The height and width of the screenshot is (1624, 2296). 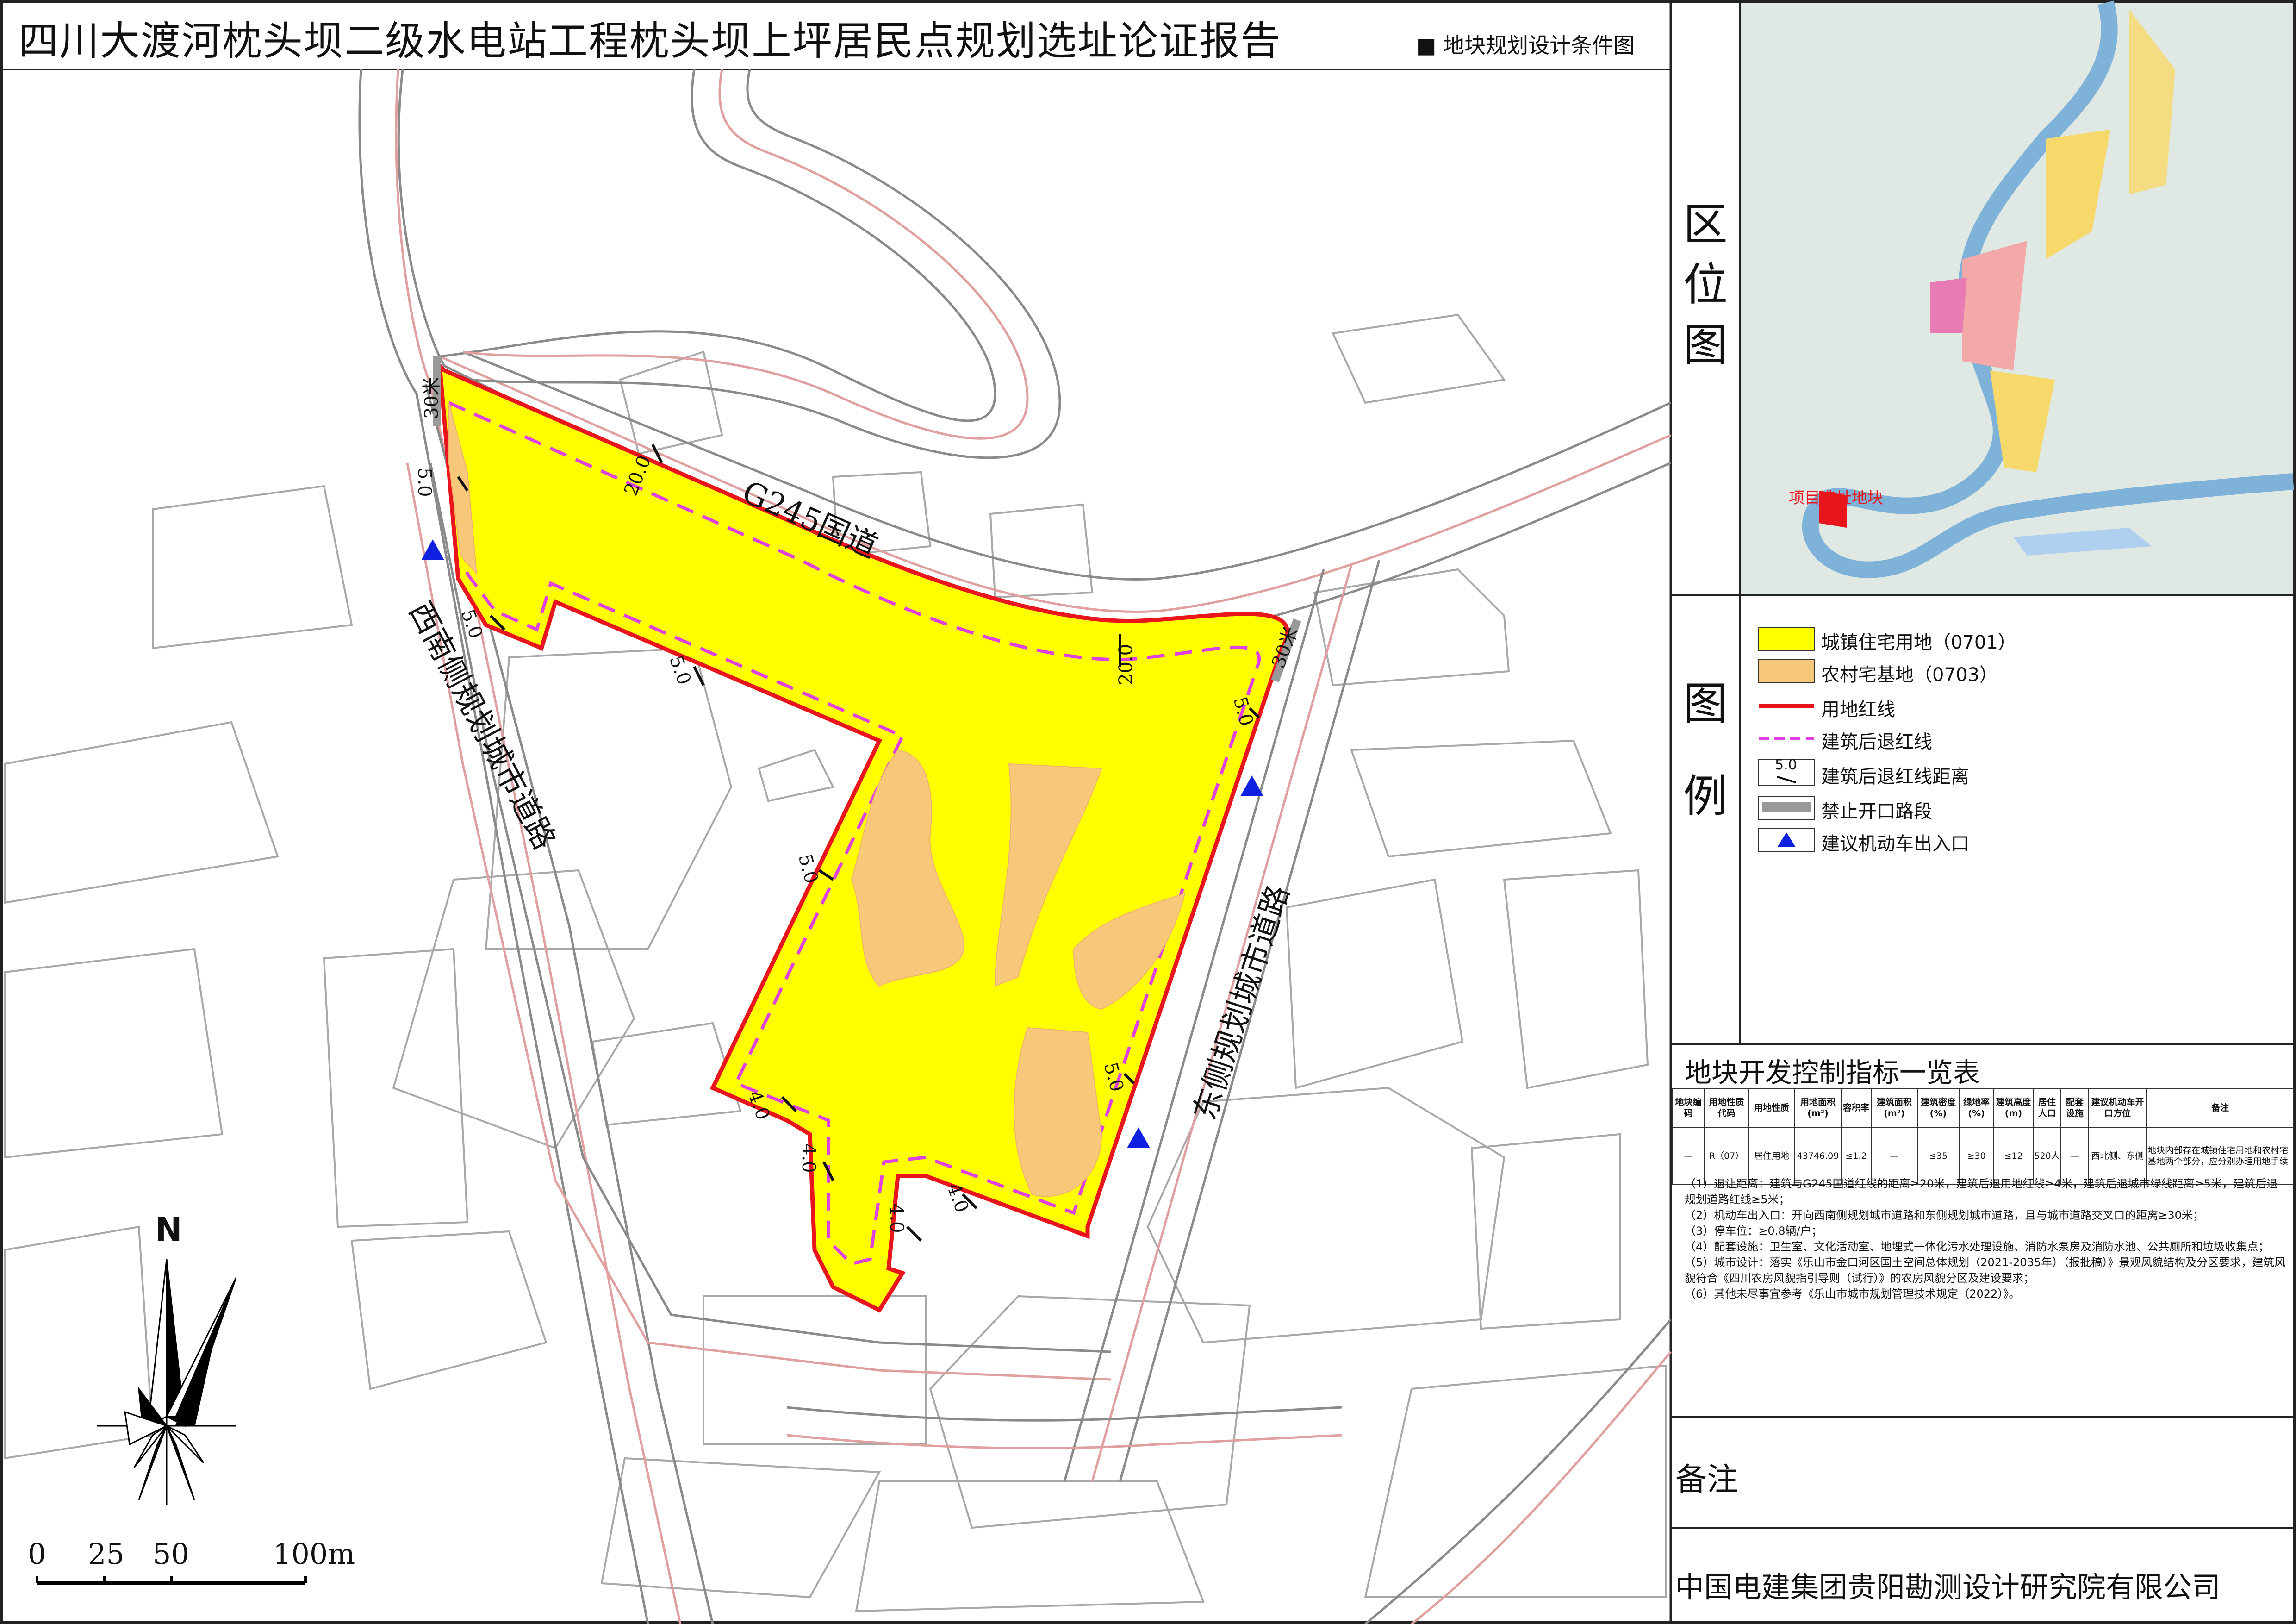 I want to click on location-map-label: 区 位 图, so click(x=1705, y=285).